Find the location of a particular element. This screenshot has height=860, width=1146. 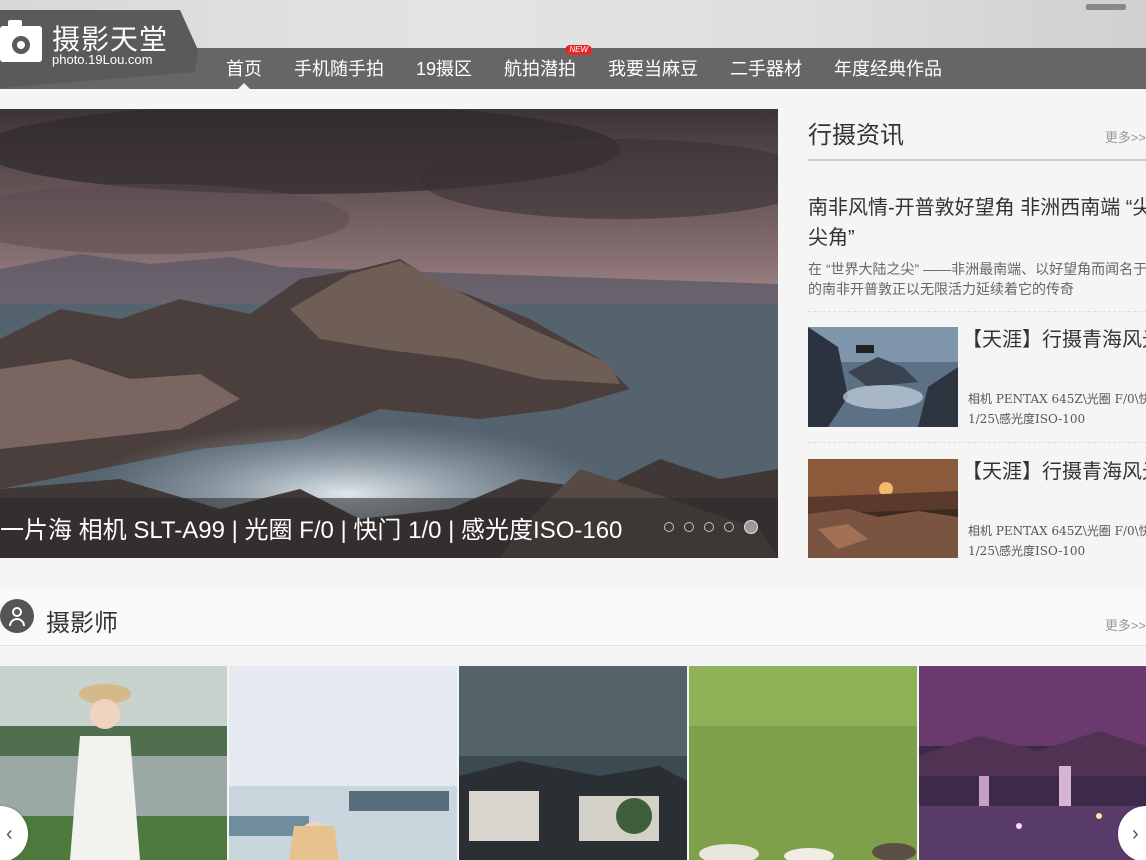

nav-item-home: 首页 is located at coordinates (244, 68).